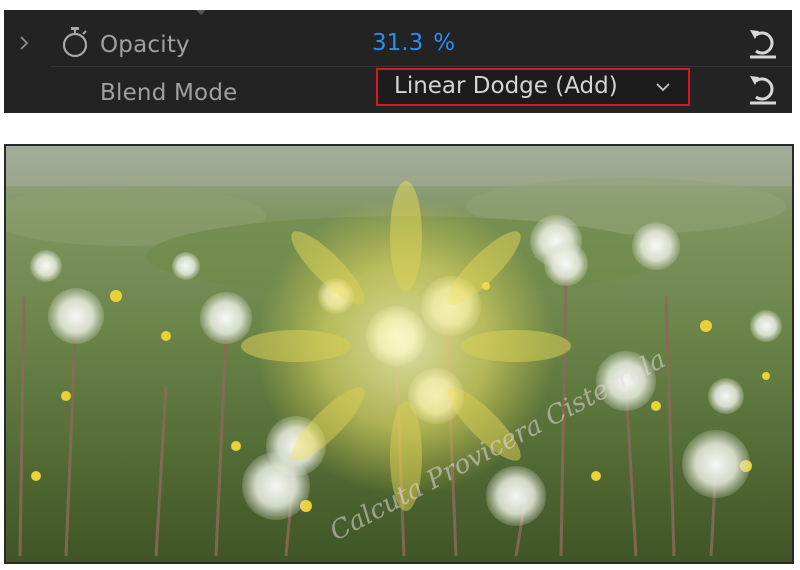 This screenshot has height=570, width=800. What do you see at coordinates (444, 43) in the screenshot?
I see `opacity-unit: %` at bounding box center [444, 43].